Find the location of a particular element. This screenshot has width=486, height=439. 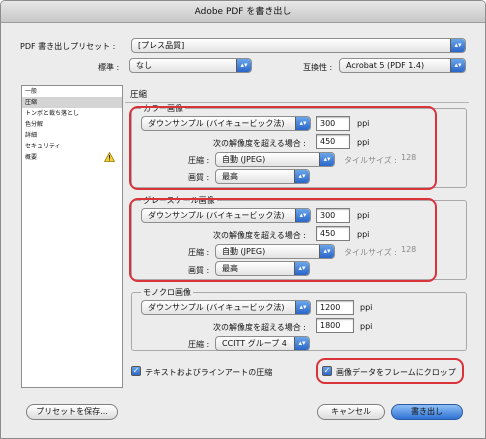

gray-above-unit: ppi is located at coordinates (363, 234).